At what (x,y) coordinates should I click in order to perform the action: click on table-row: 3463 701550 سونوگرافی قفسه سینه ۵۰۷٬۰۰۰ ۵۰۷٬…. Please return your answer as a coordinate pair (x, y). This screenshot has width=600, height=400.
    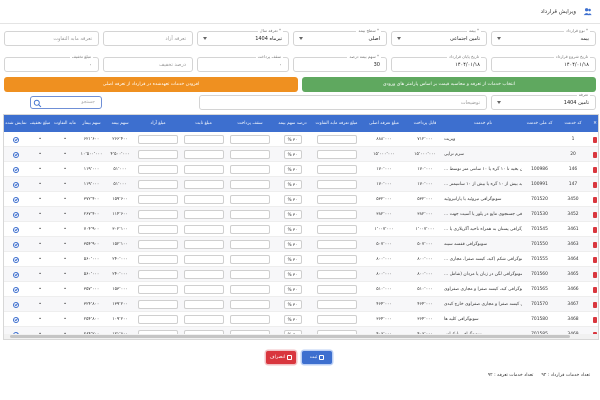
    Looking at the image, I should click on (301, 244).